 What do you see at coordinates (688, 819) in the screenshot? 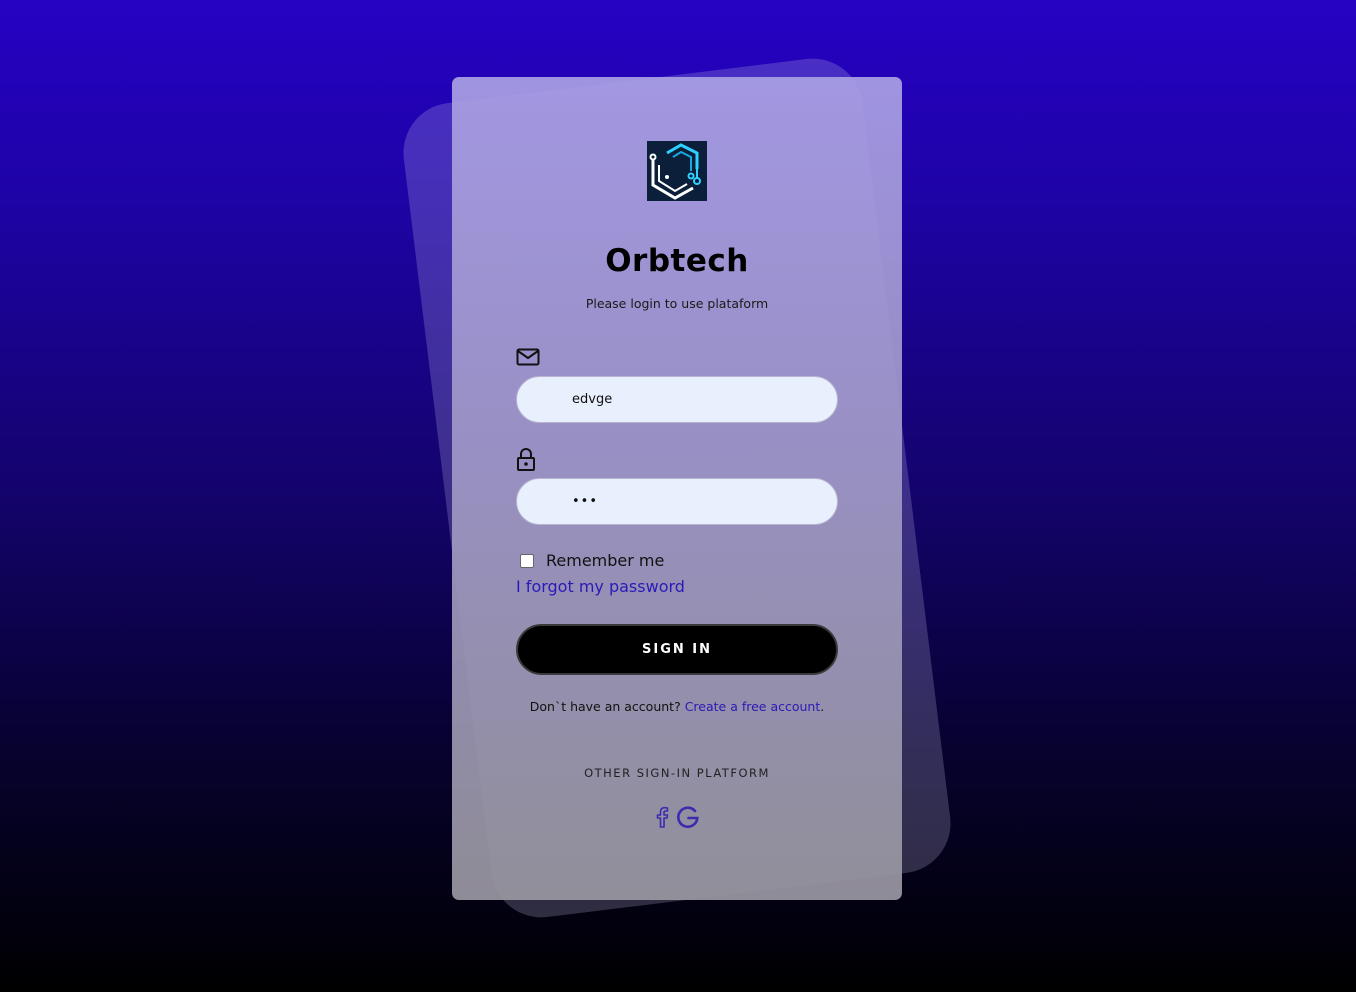
I see `google-icon` at bounding box center [688, 819].